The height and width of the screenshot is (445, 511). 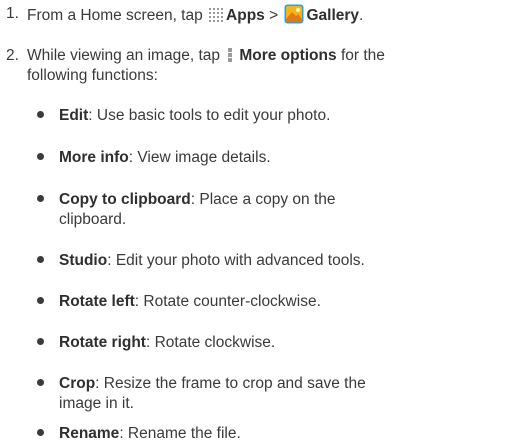 I want to click on option-term: Studio, so click(x=83, y=260).